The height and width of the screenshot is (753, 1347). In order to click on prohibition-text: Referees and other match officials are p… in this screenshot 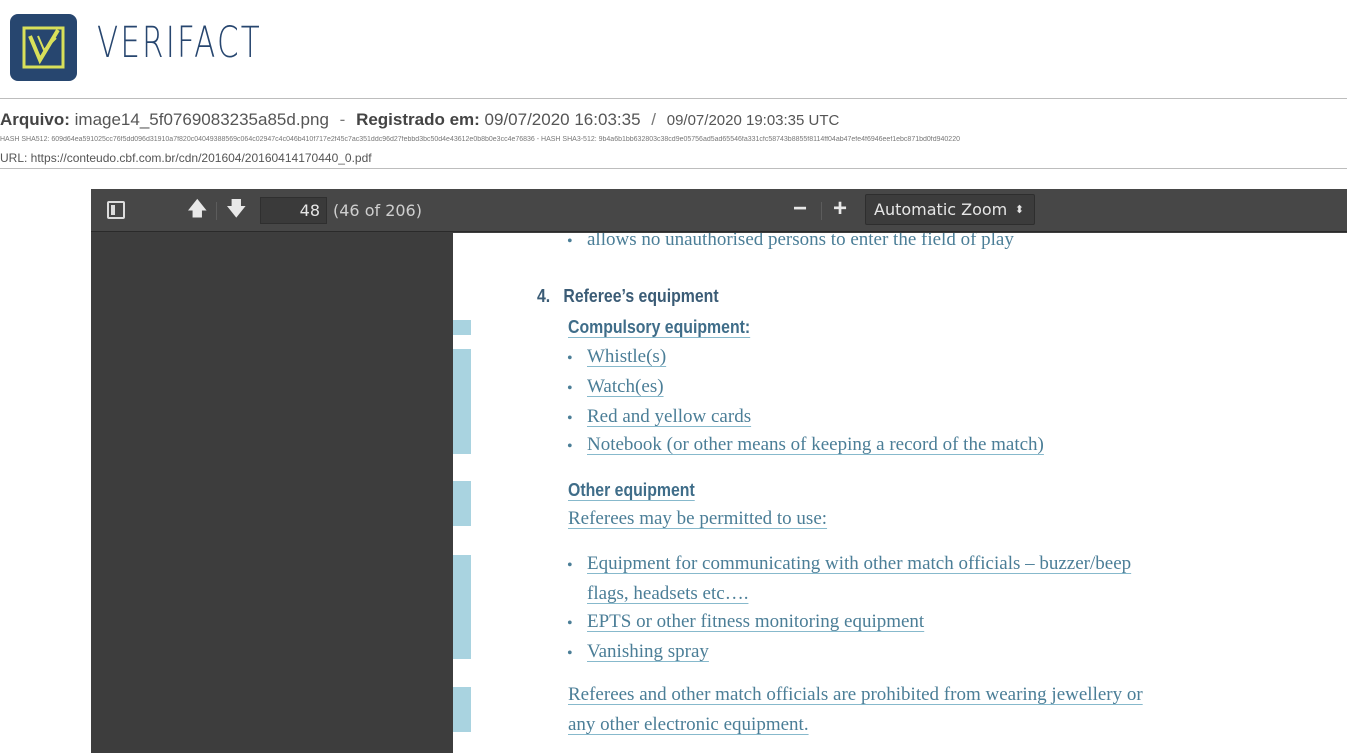, I will do `click(855, 695)`.